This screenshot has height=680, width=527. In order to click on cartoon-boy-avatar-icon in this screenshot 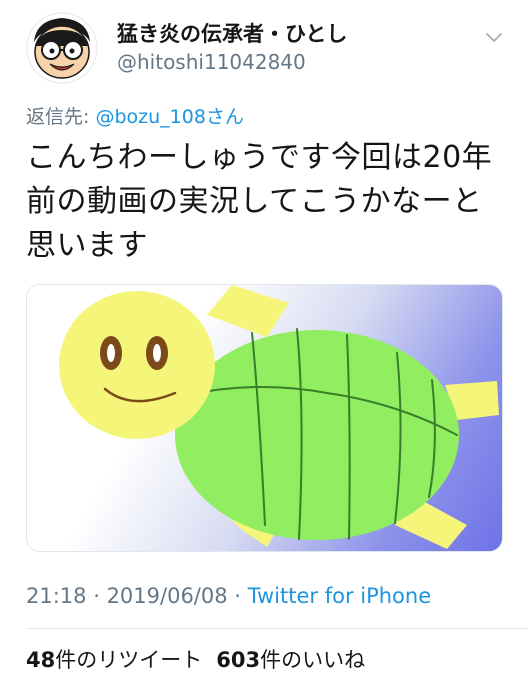, I will do `click(62, 48)`.